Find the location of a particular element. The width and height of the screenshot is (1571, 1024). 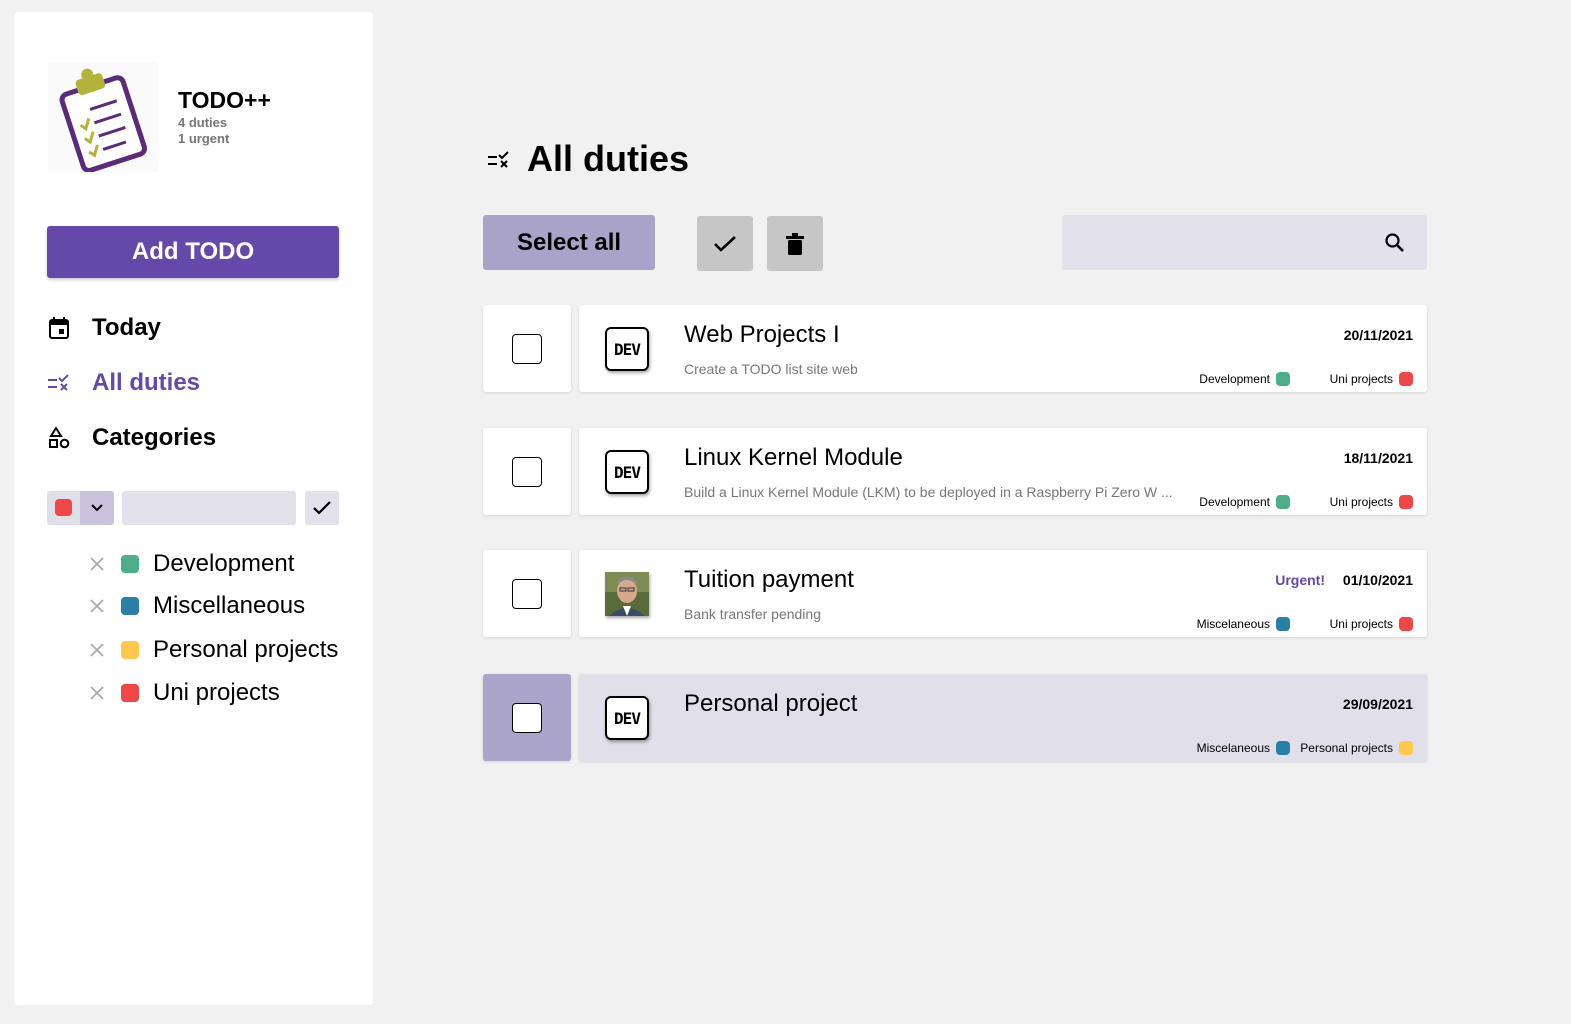

chevron-down-icon is located at coordinates (97, 508).